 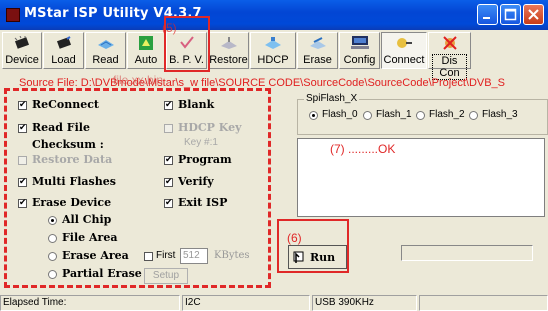 What do you see at coordinates (194, 256) in the screenshot?
I see `first-size-input: 512` at bounding box center [194, 256].